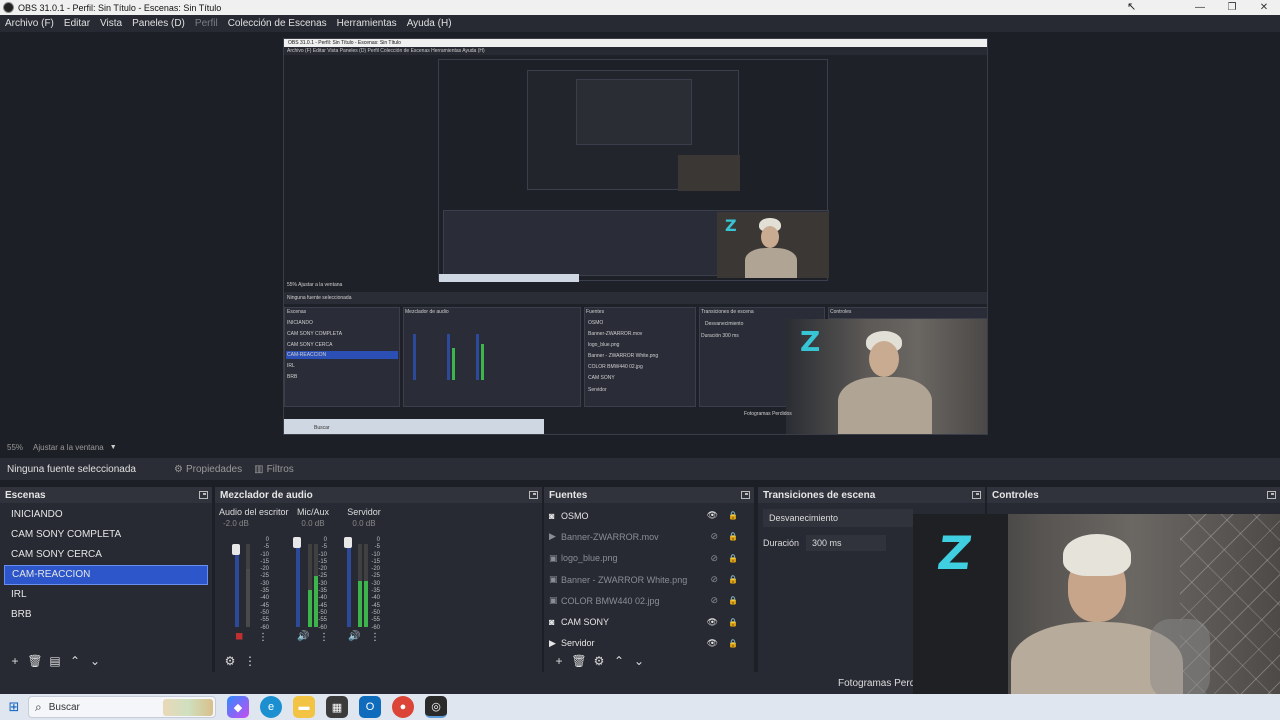  What do you see at coordinates (158, 23) in the screenshot?
I see `menu-docks: Paneles (D)` at bounding box center [158, 23].